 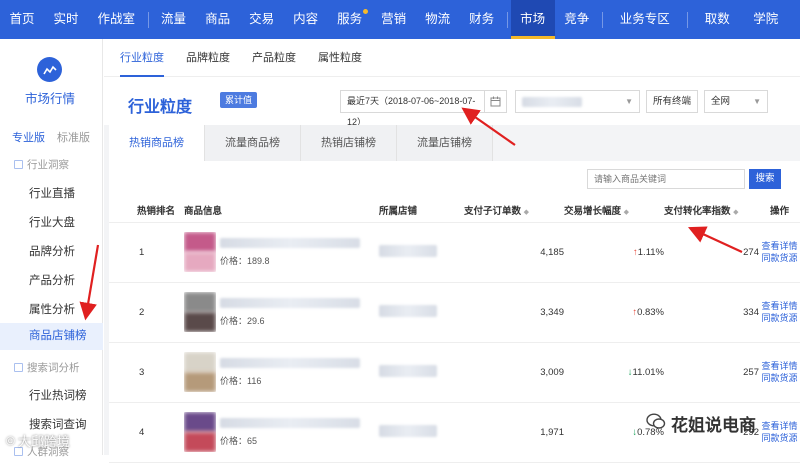 What do you see at coordinates (58, 424) in the screenshot?
I see `sidebar-item-search-query: 搜索词查询` at bounding box center [58, 424].